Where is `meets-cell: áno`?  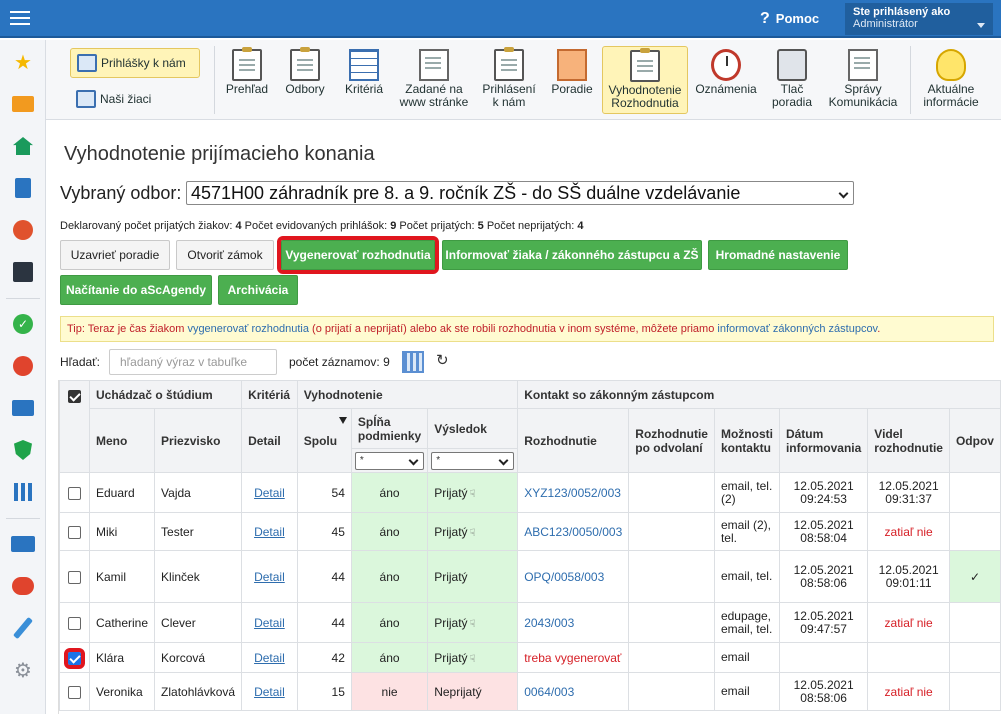
meets-cell: áno is located at coordinates (389, 622).